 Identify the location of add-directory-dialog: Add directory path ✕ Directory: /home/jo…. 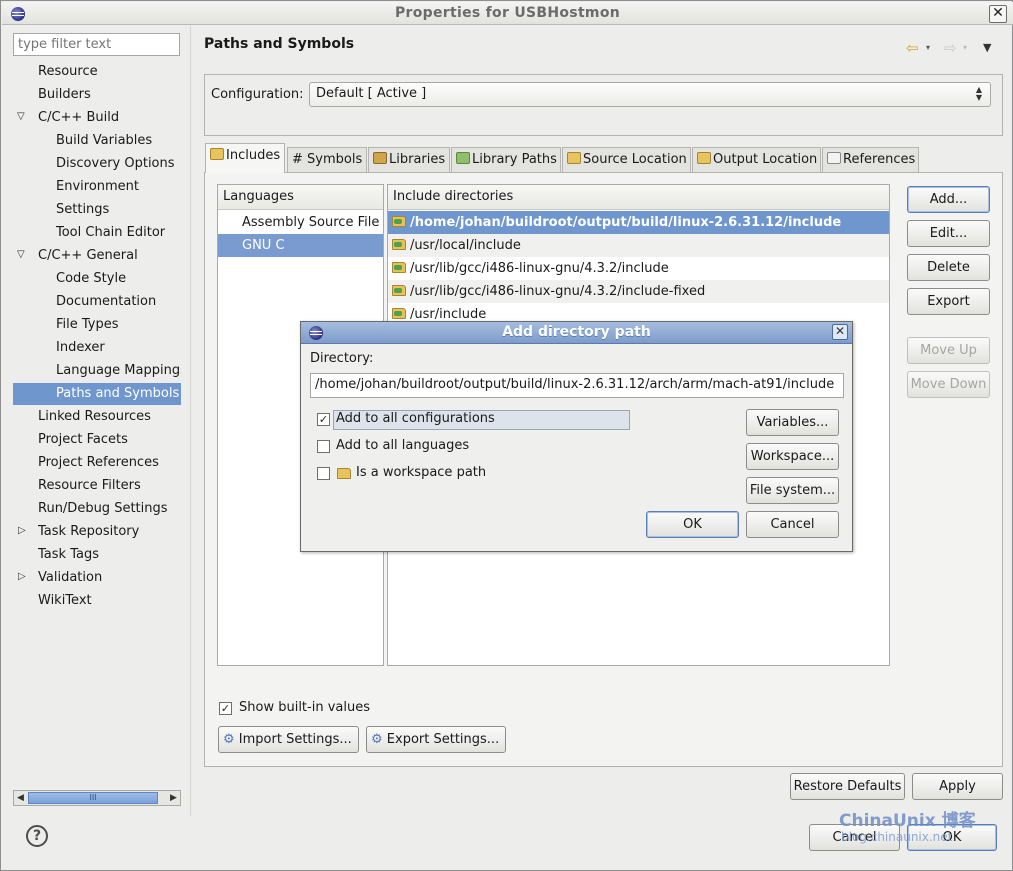
(576, 436).